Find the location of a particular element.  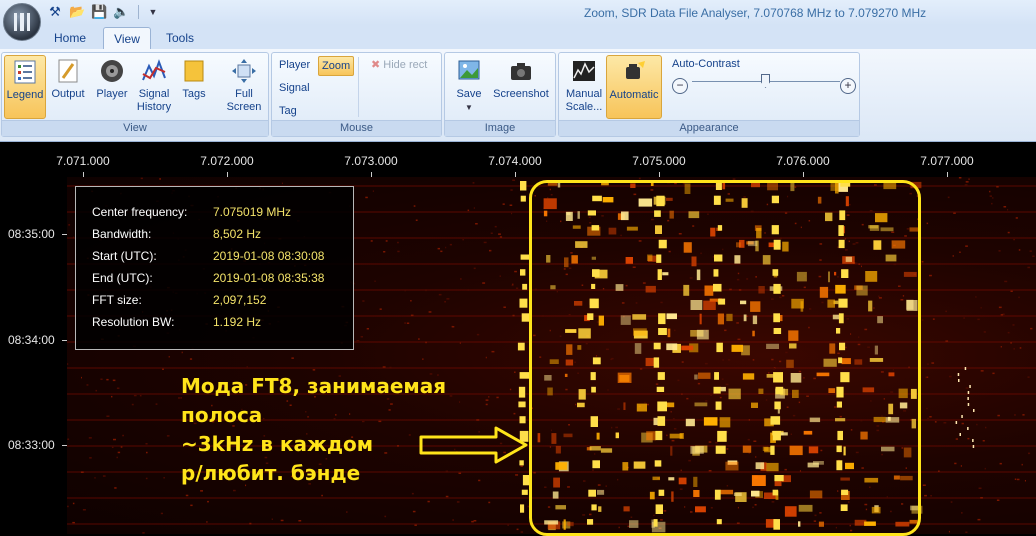

save-image-button: Save ▼ is located at coordinates (469, 84).